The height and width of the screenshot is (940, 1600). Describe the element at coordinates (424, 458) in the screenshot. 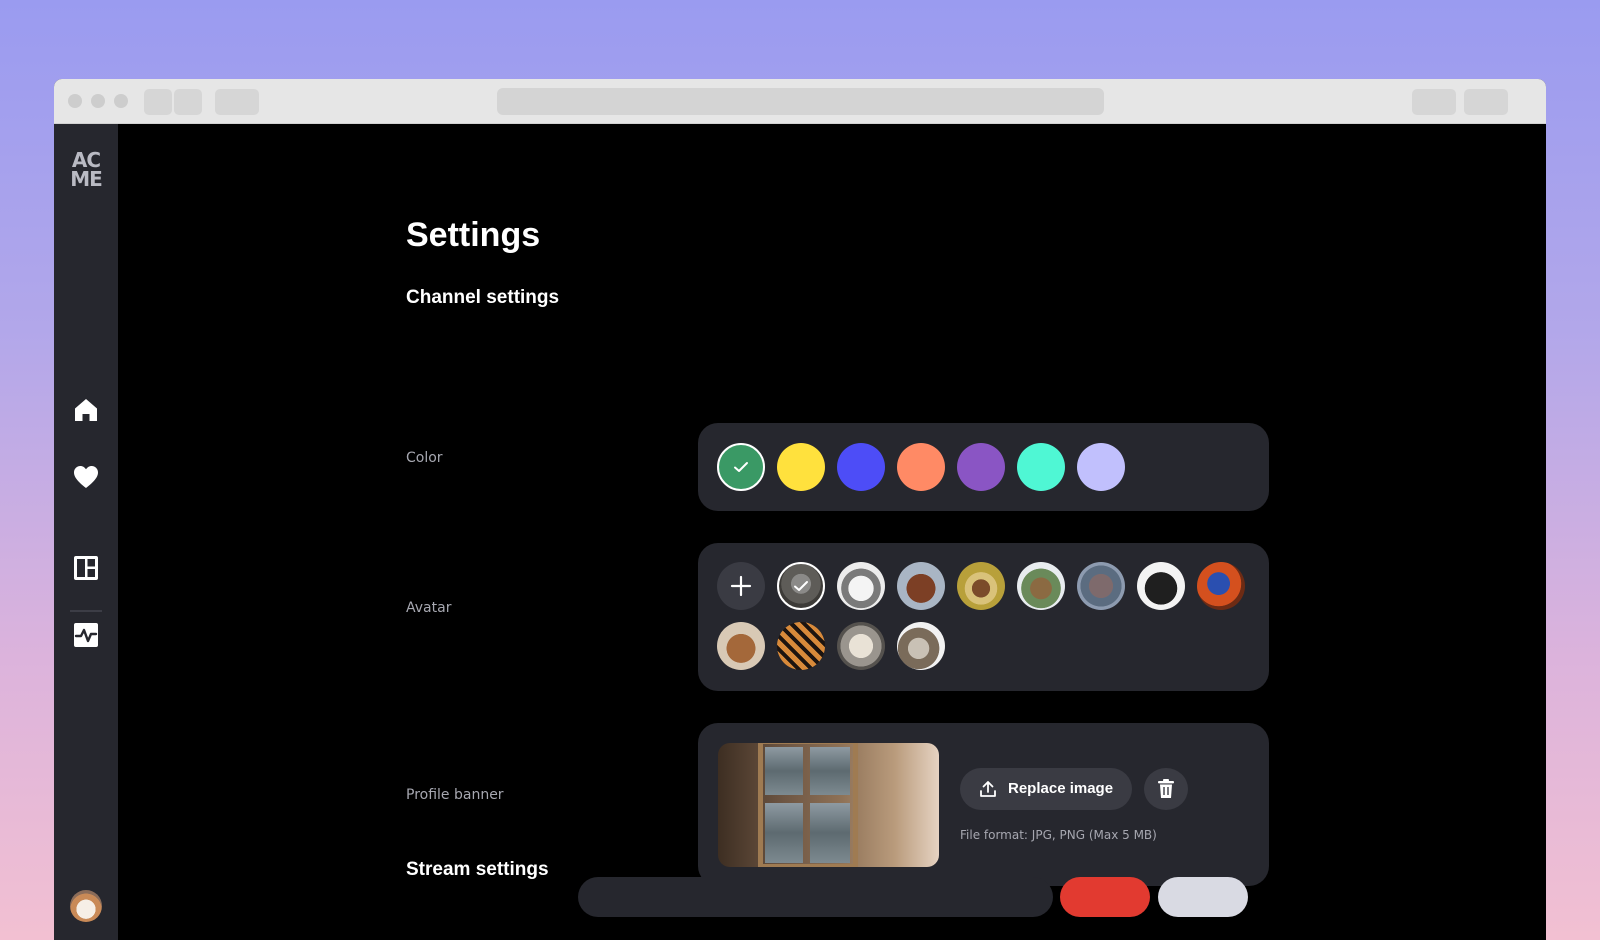

I see `color-label: Color` at that location.